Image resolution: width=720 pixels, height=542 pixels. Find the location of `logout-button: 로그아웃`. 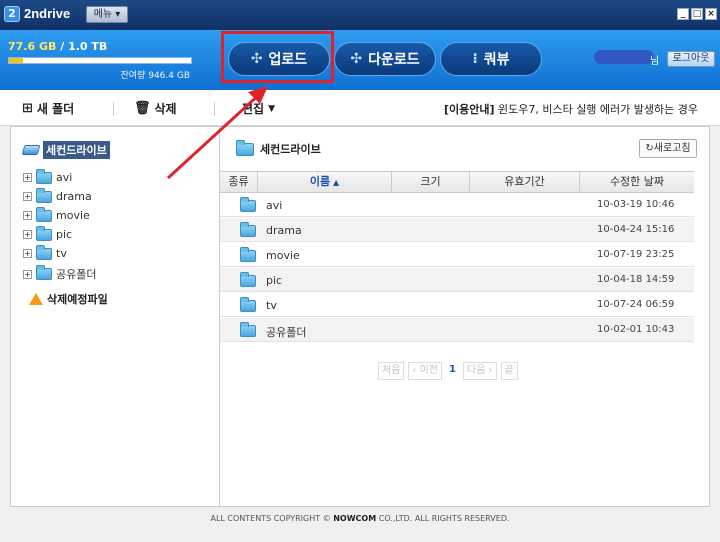

logout-button: 로그아웃 is located at coordinates (691, 59).